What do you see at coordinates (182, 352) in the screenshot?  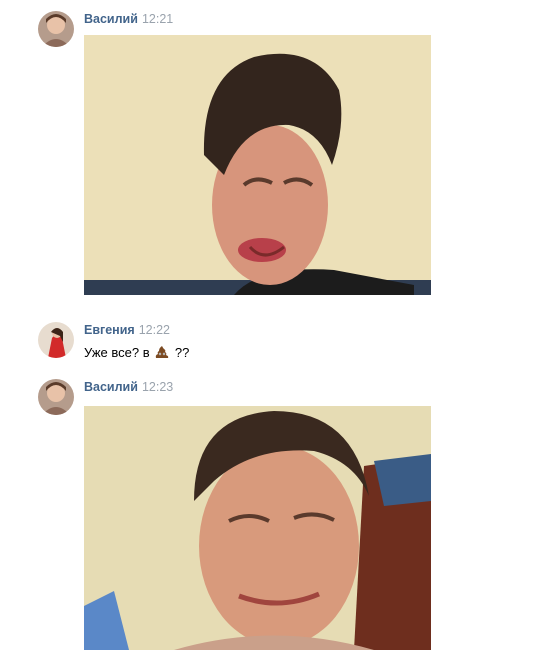 I see `message-text-part: ??` at bounding box center [182, 352].